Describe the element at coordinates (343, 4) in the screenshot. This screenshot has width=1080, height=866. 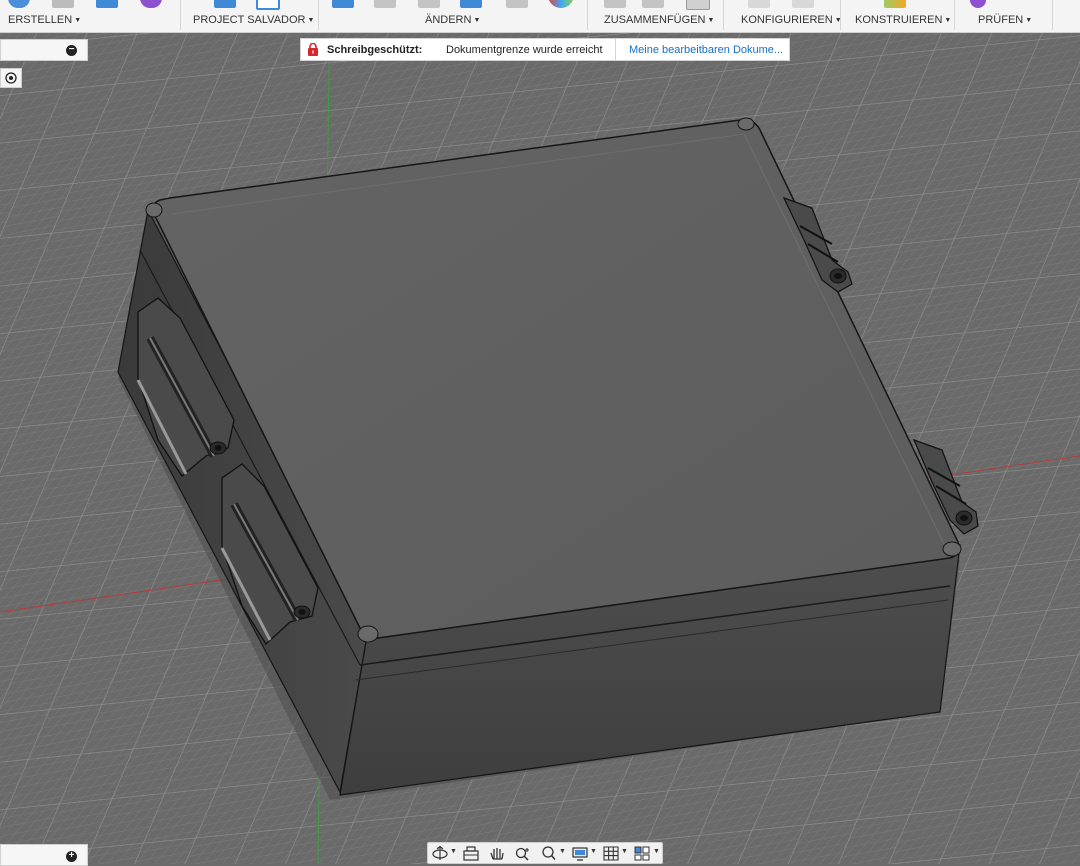
I see `press-pull-icon` at that location.